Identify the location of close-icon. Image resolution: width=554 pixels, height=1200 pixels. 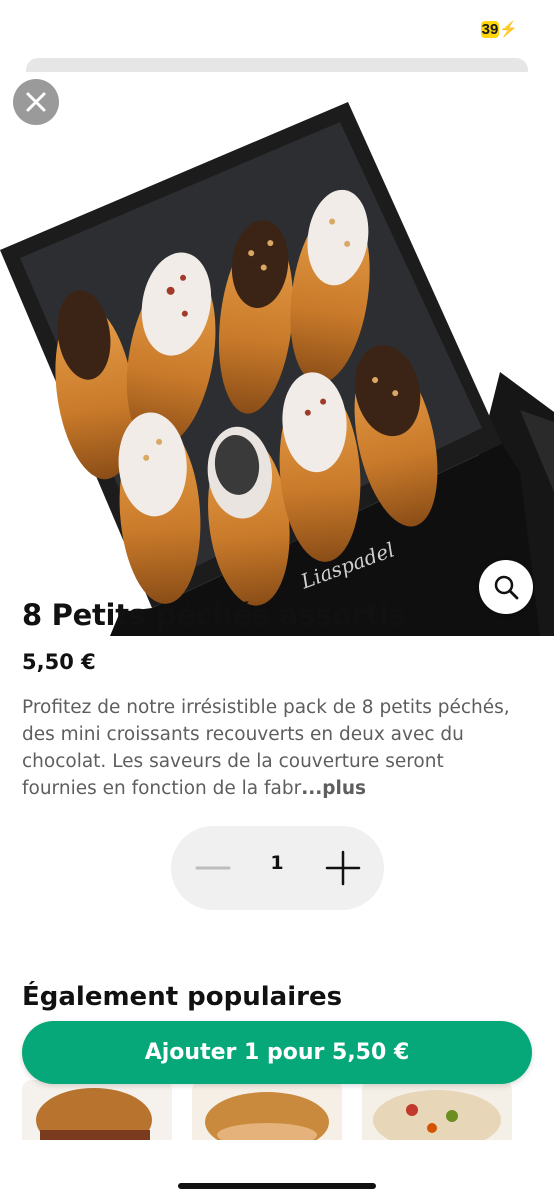
(36, 102).